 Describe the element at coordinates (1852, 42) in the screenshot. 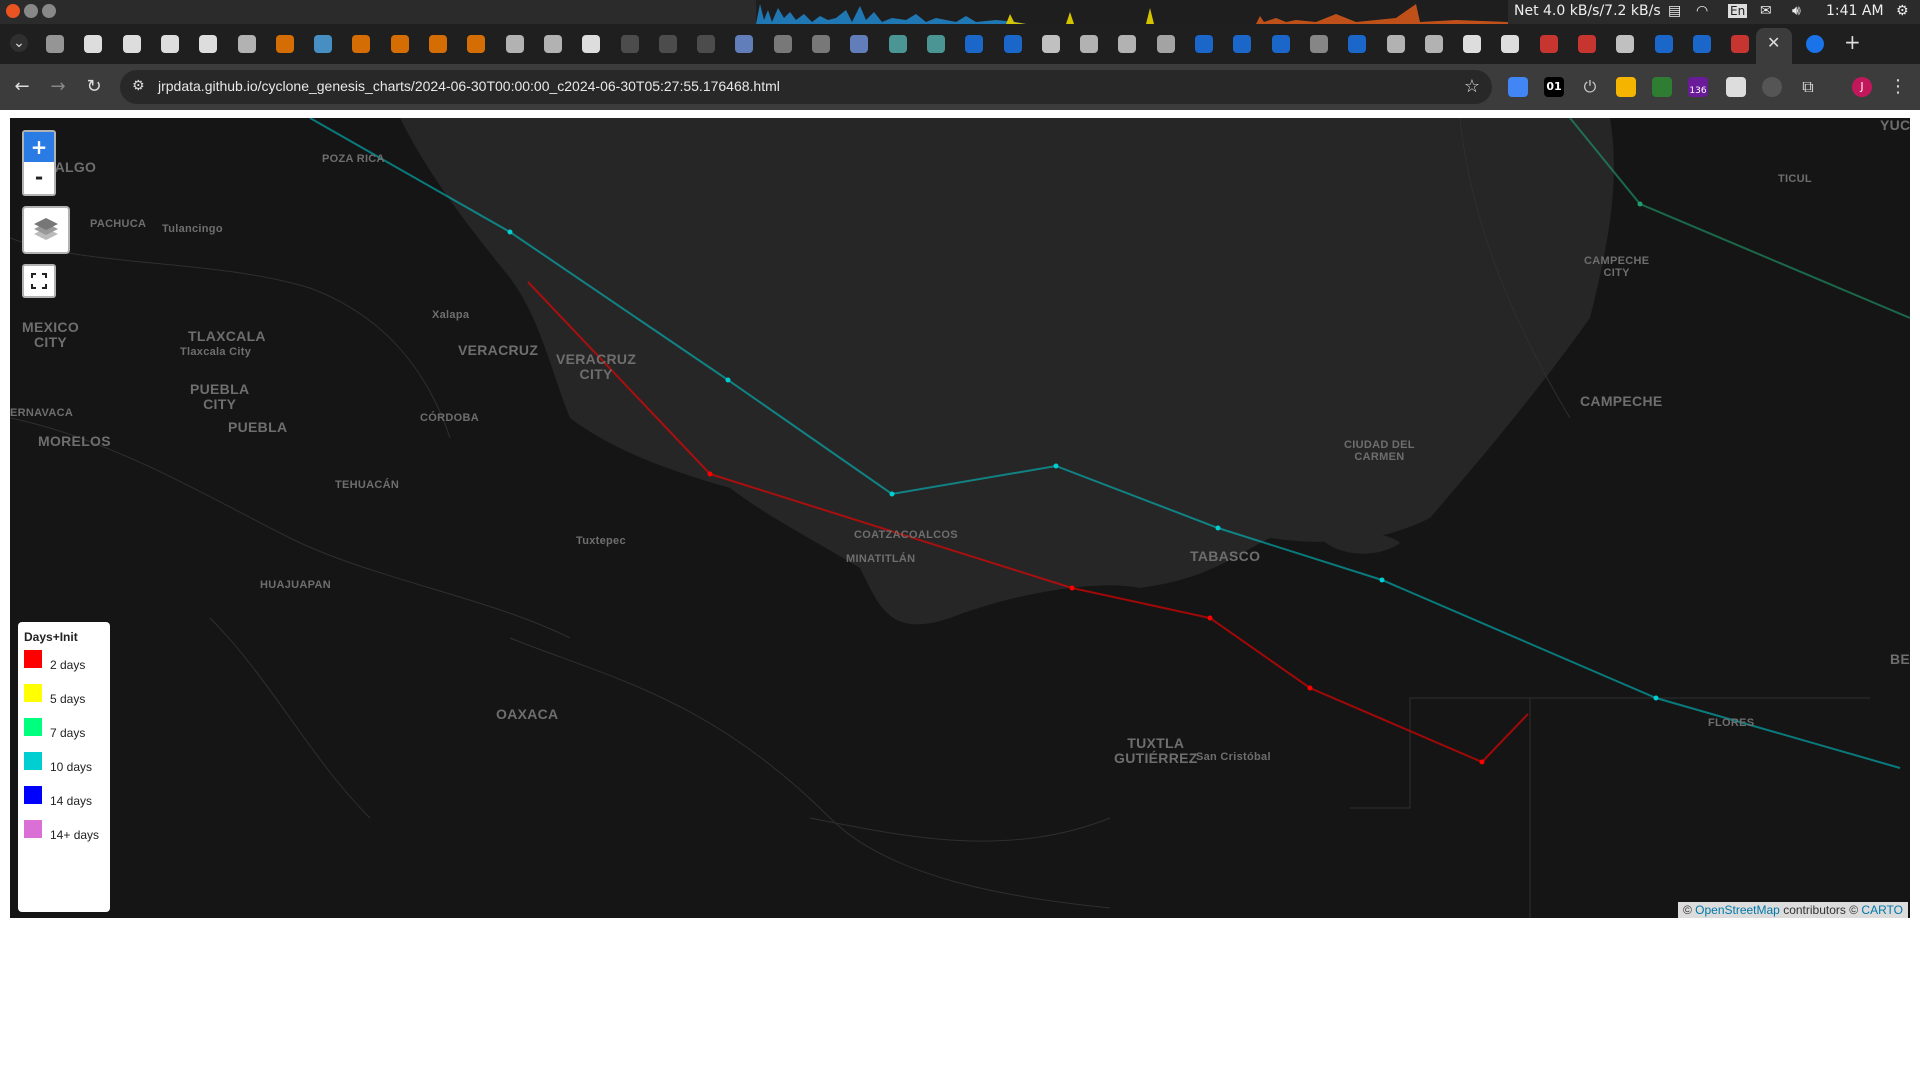

I see `new-tab-button: +` at that location.